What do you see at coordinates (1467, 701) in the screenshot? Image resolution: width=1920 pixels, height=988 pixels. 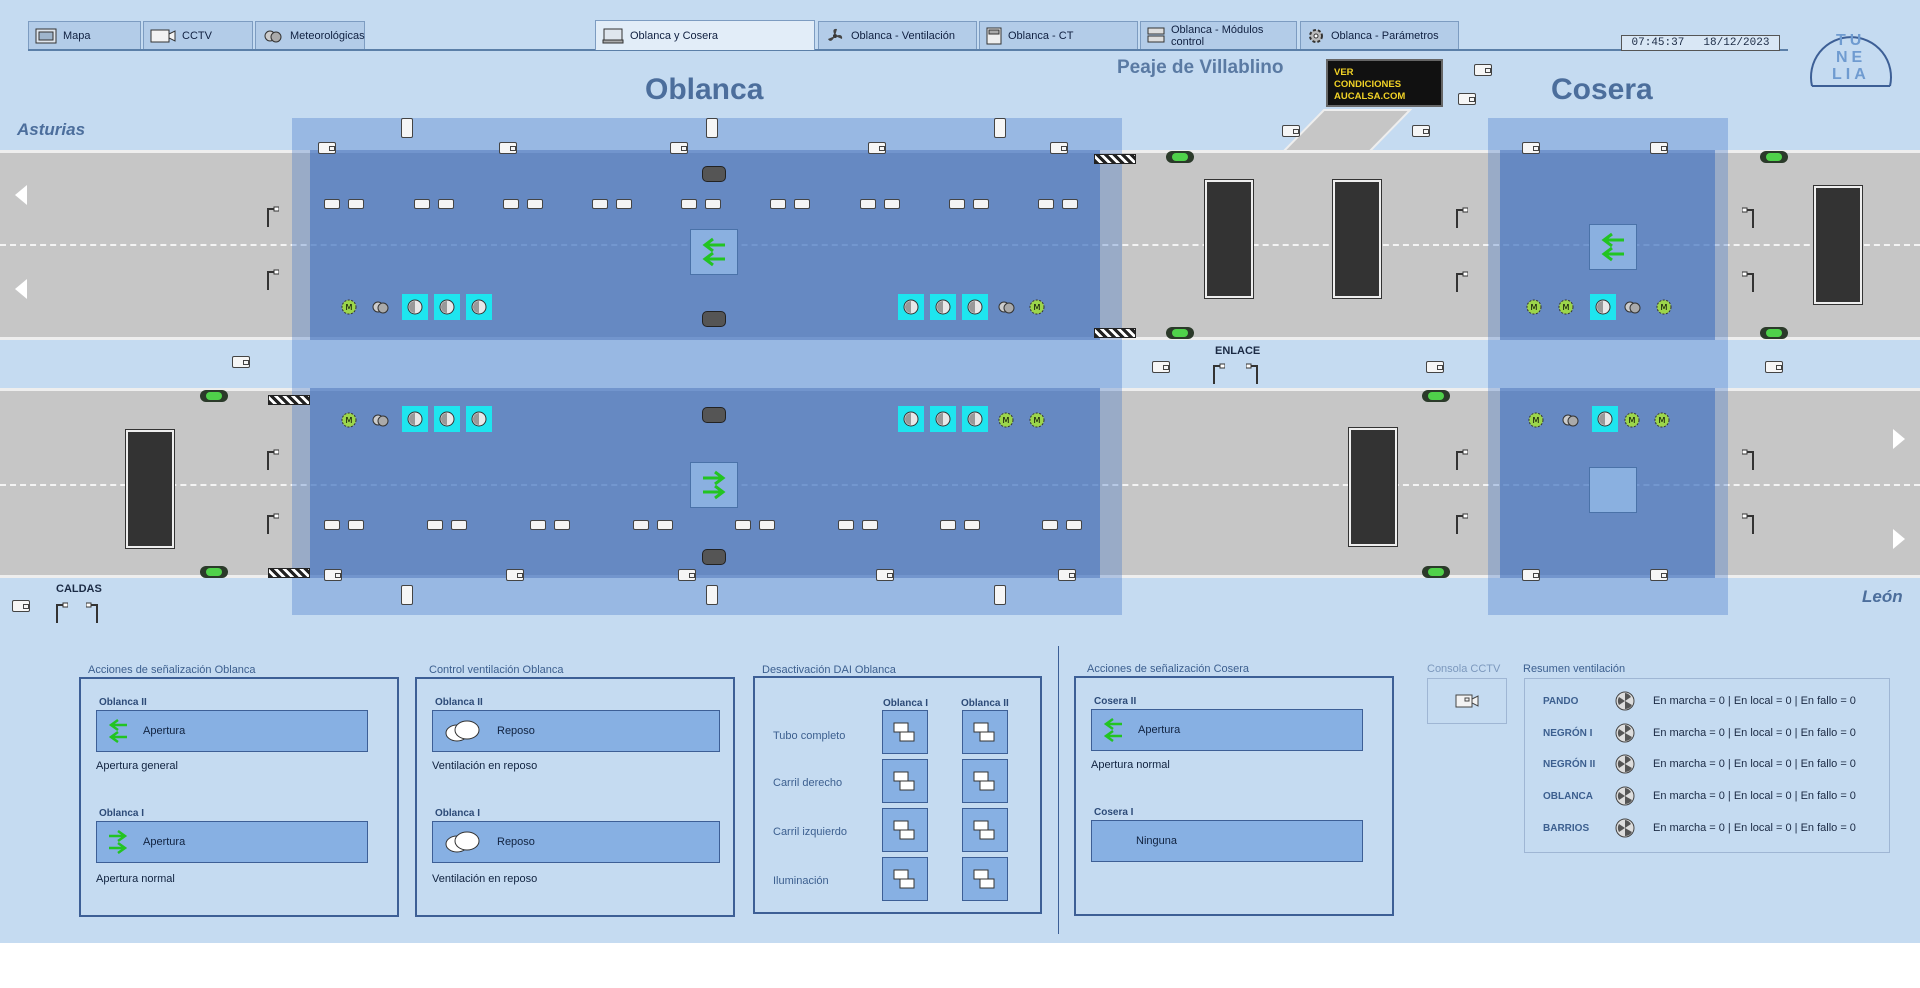 I see `cctv-console-button` at bounding box center [1467, 701].